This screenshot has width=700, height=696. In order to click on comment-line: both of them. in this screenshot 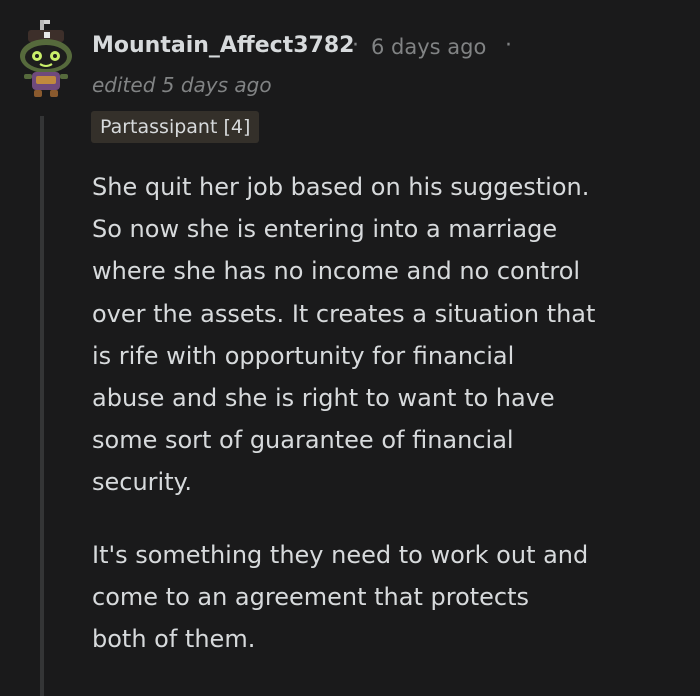, I will do `click(174, 639)`.